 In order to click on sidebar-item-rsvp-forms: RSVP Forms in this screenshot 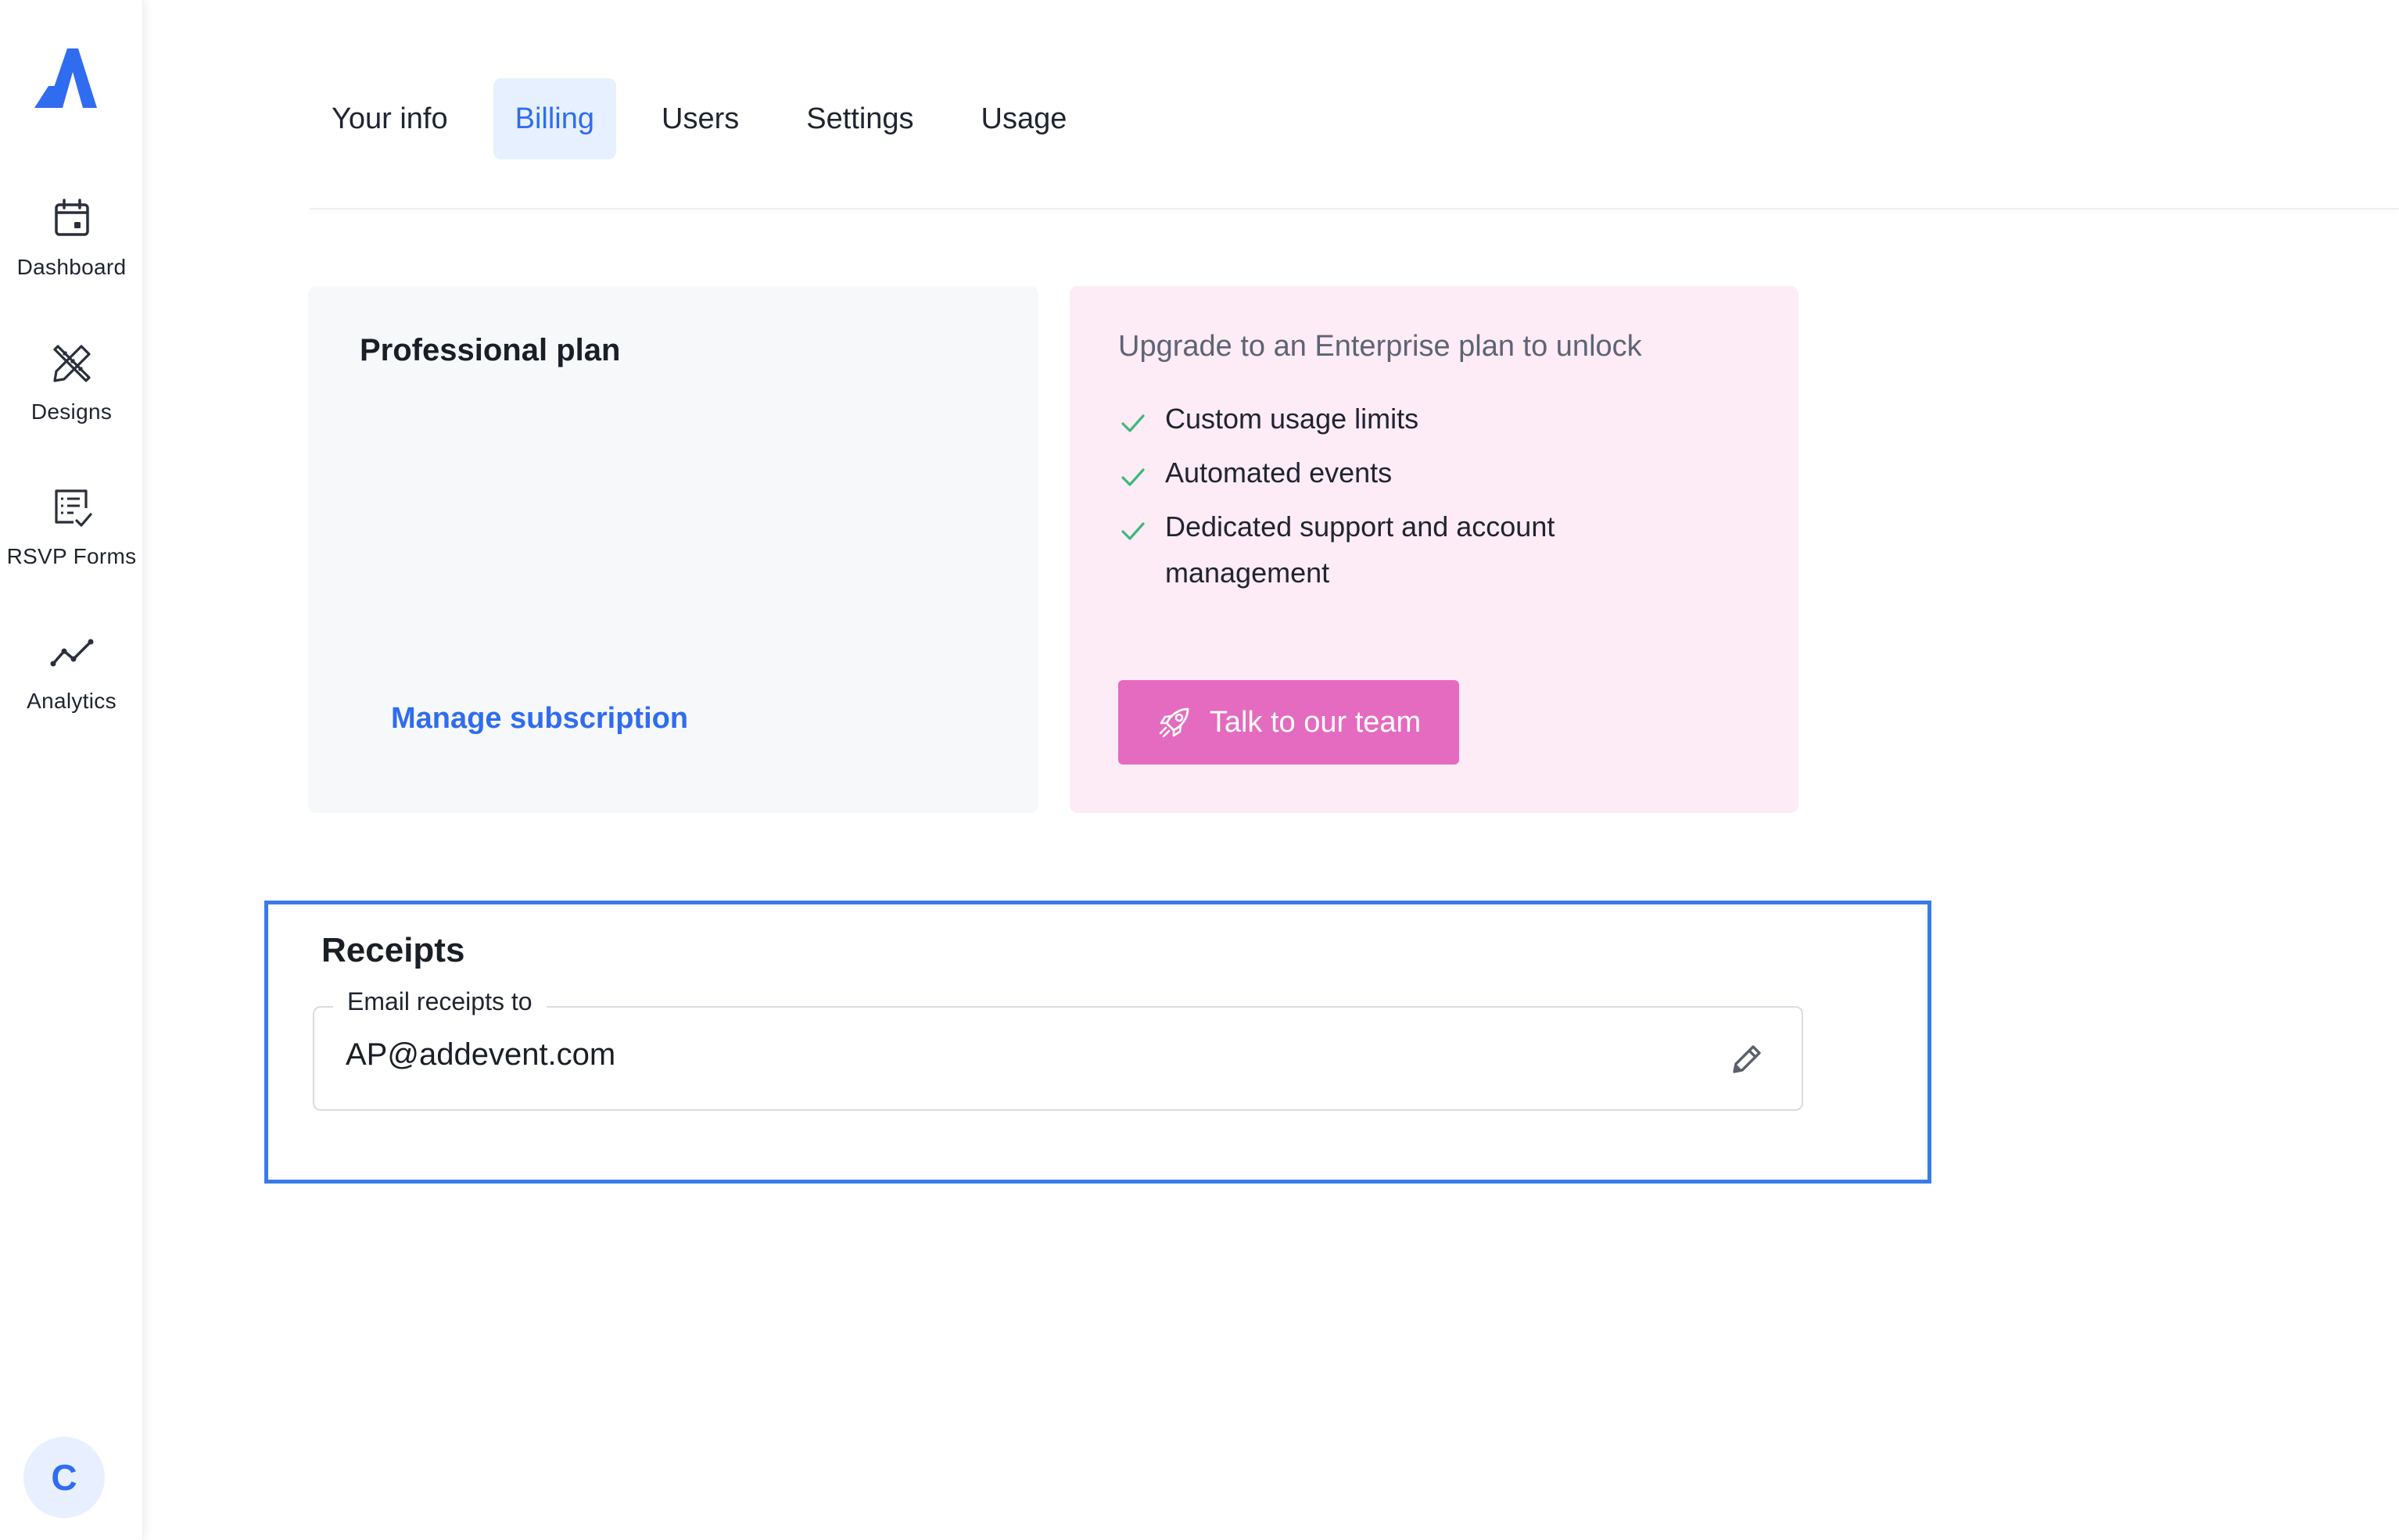, I will do `click(71, 544)`.